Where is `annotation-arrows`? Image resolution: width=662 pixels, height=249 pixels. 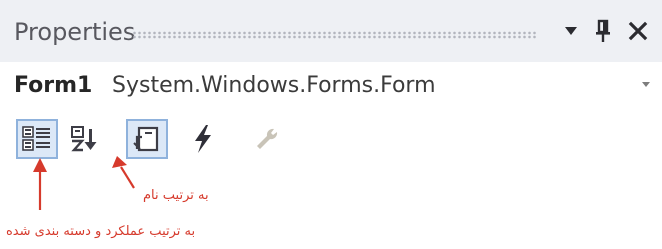 annotation-arrows is located at coordinates (84, 183).